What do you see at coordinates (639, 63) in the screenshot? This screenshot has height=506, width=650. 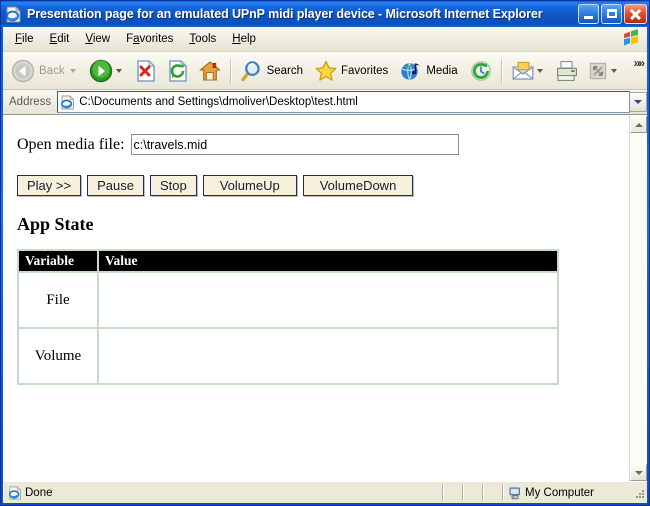 I see `toolbar-overflow-button: »»` at bounding box center [639, 63].